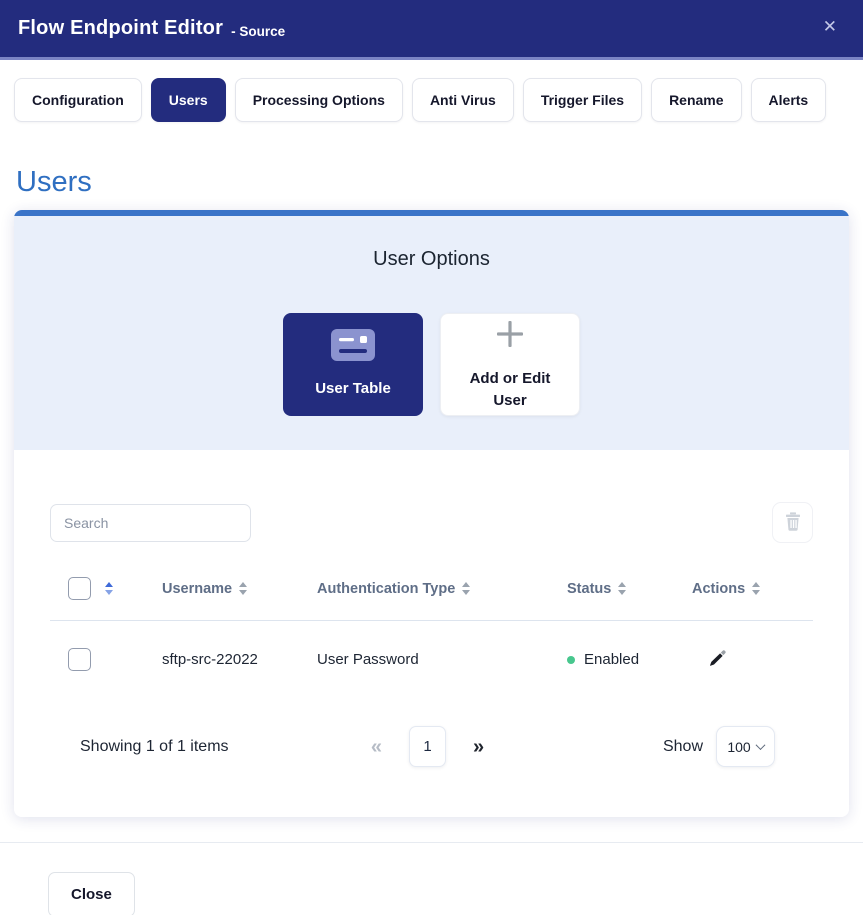 The width and height of the screenshot is (863, 915). I want to click on user-table-button: User Table, so click(353, 364).